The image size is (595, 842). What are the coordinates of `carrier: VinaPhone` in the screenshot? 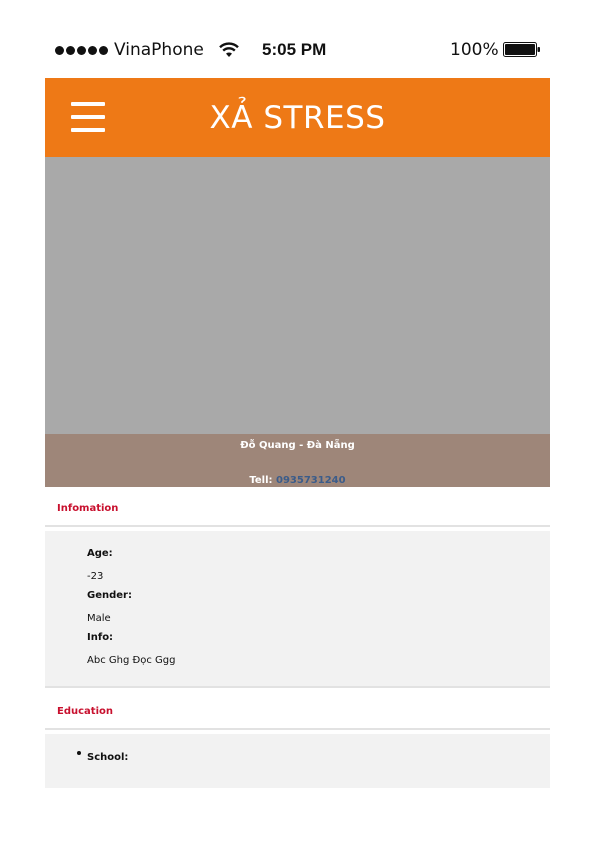 It's located at (129, 50).